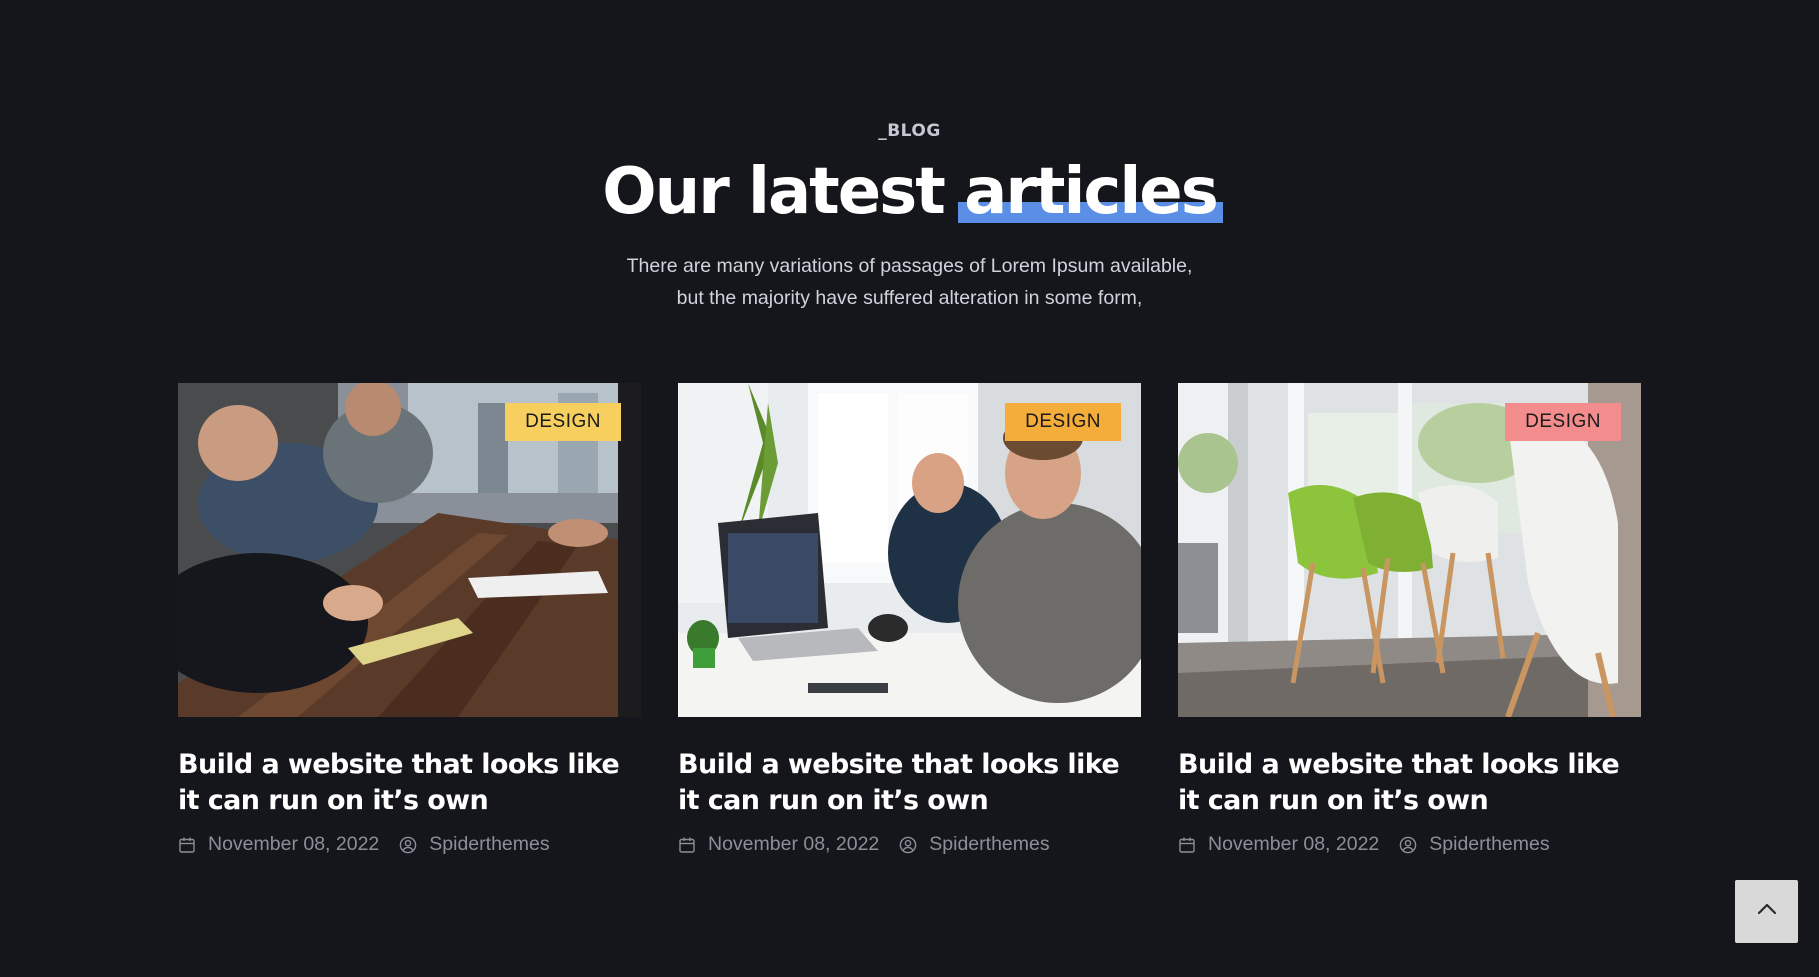 The width and height of the screenshot is (1819, 977). What do you see at coordinates (1294, 844) in the screenshot?
I see `post-date-3: November 08, 2022` at bounding box center [1294, 844].